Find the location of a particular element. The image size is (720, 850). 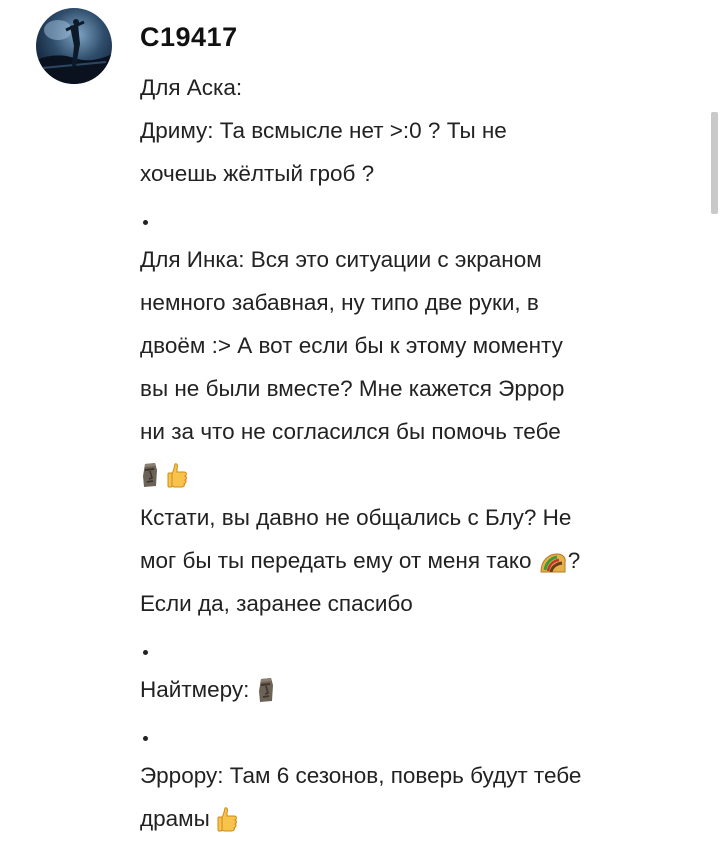

message-line: Дриму: Та всмысле нет >:0 ? Ты не is located at coordinates (323, 130).